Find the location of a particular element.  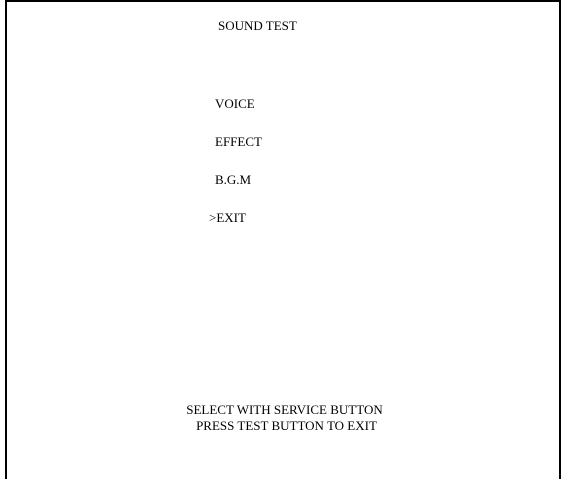

menu-item-exit-selected: >EXIT is located at coordinates (227, 218).